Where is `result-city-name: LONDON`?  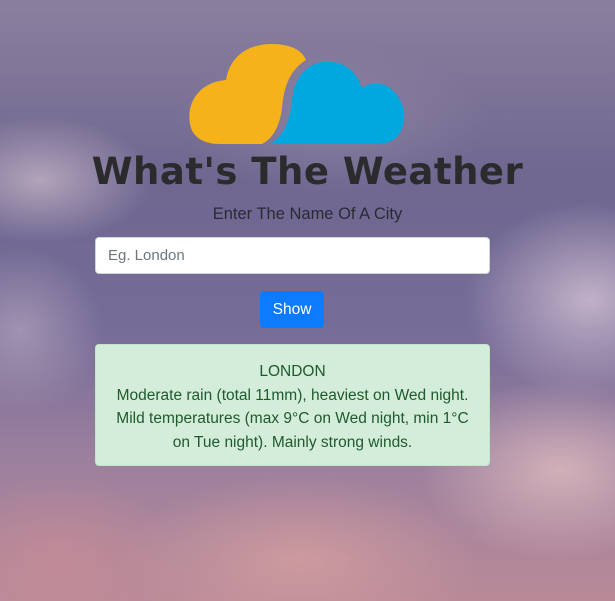
result-city-name: LONDON is located at coordinates (292, 371).